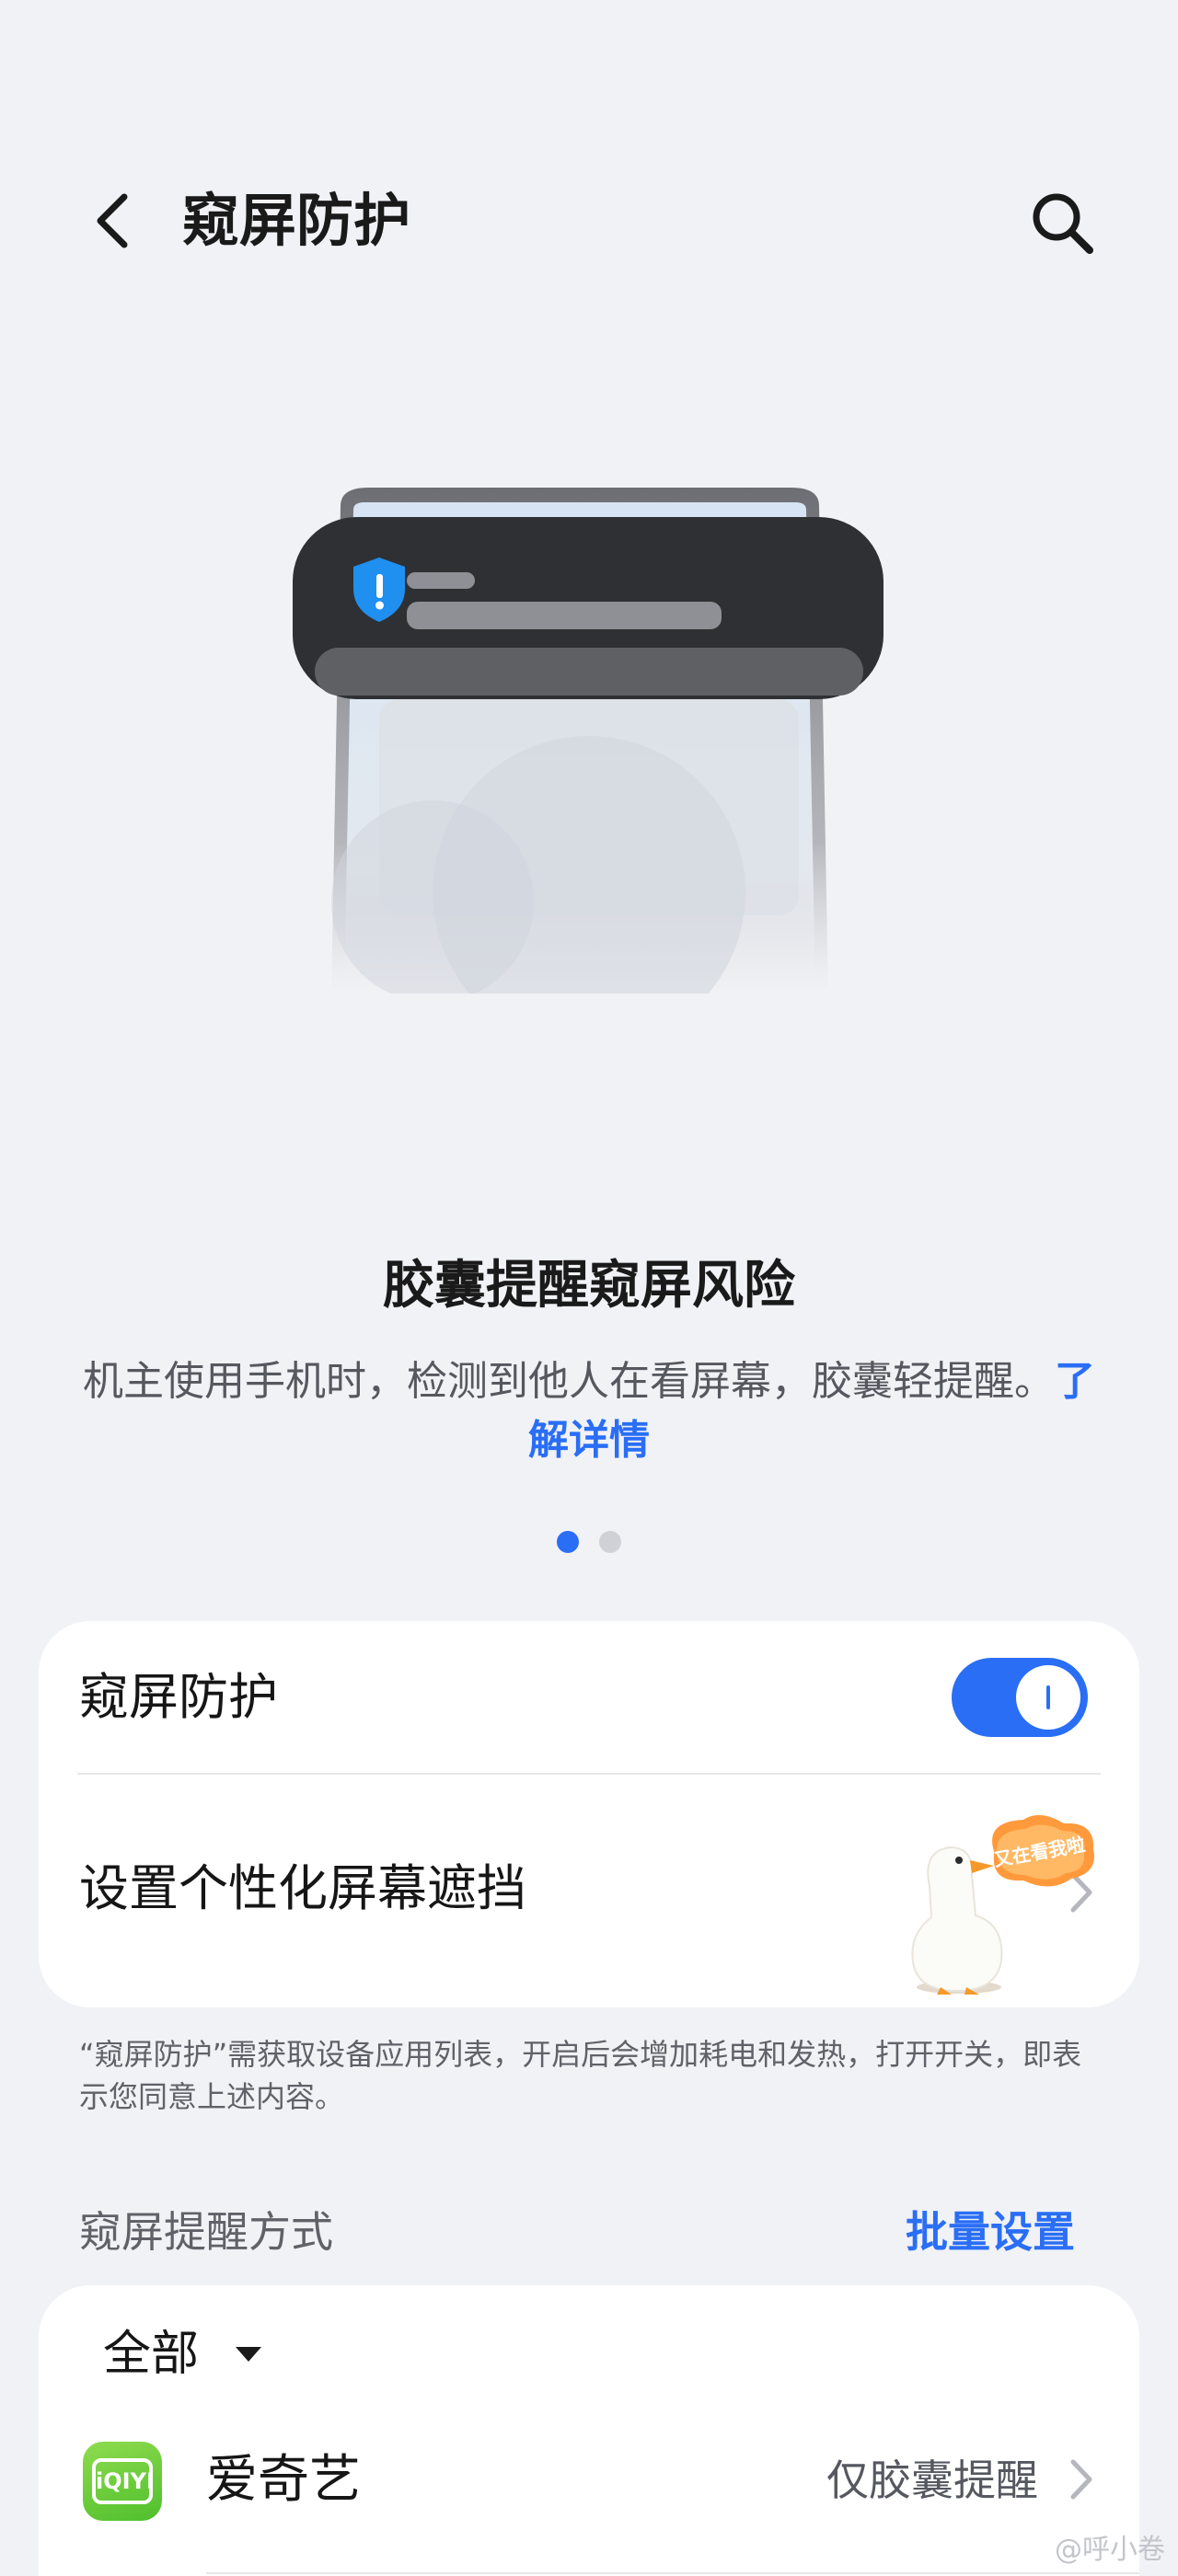 The height and width of the screenshot is (2576, 1178). What do you see at coordinates (283, 2480) in the screenshot?
I see `app-name: 爱奇艺` at bounding box center [283, 2480].